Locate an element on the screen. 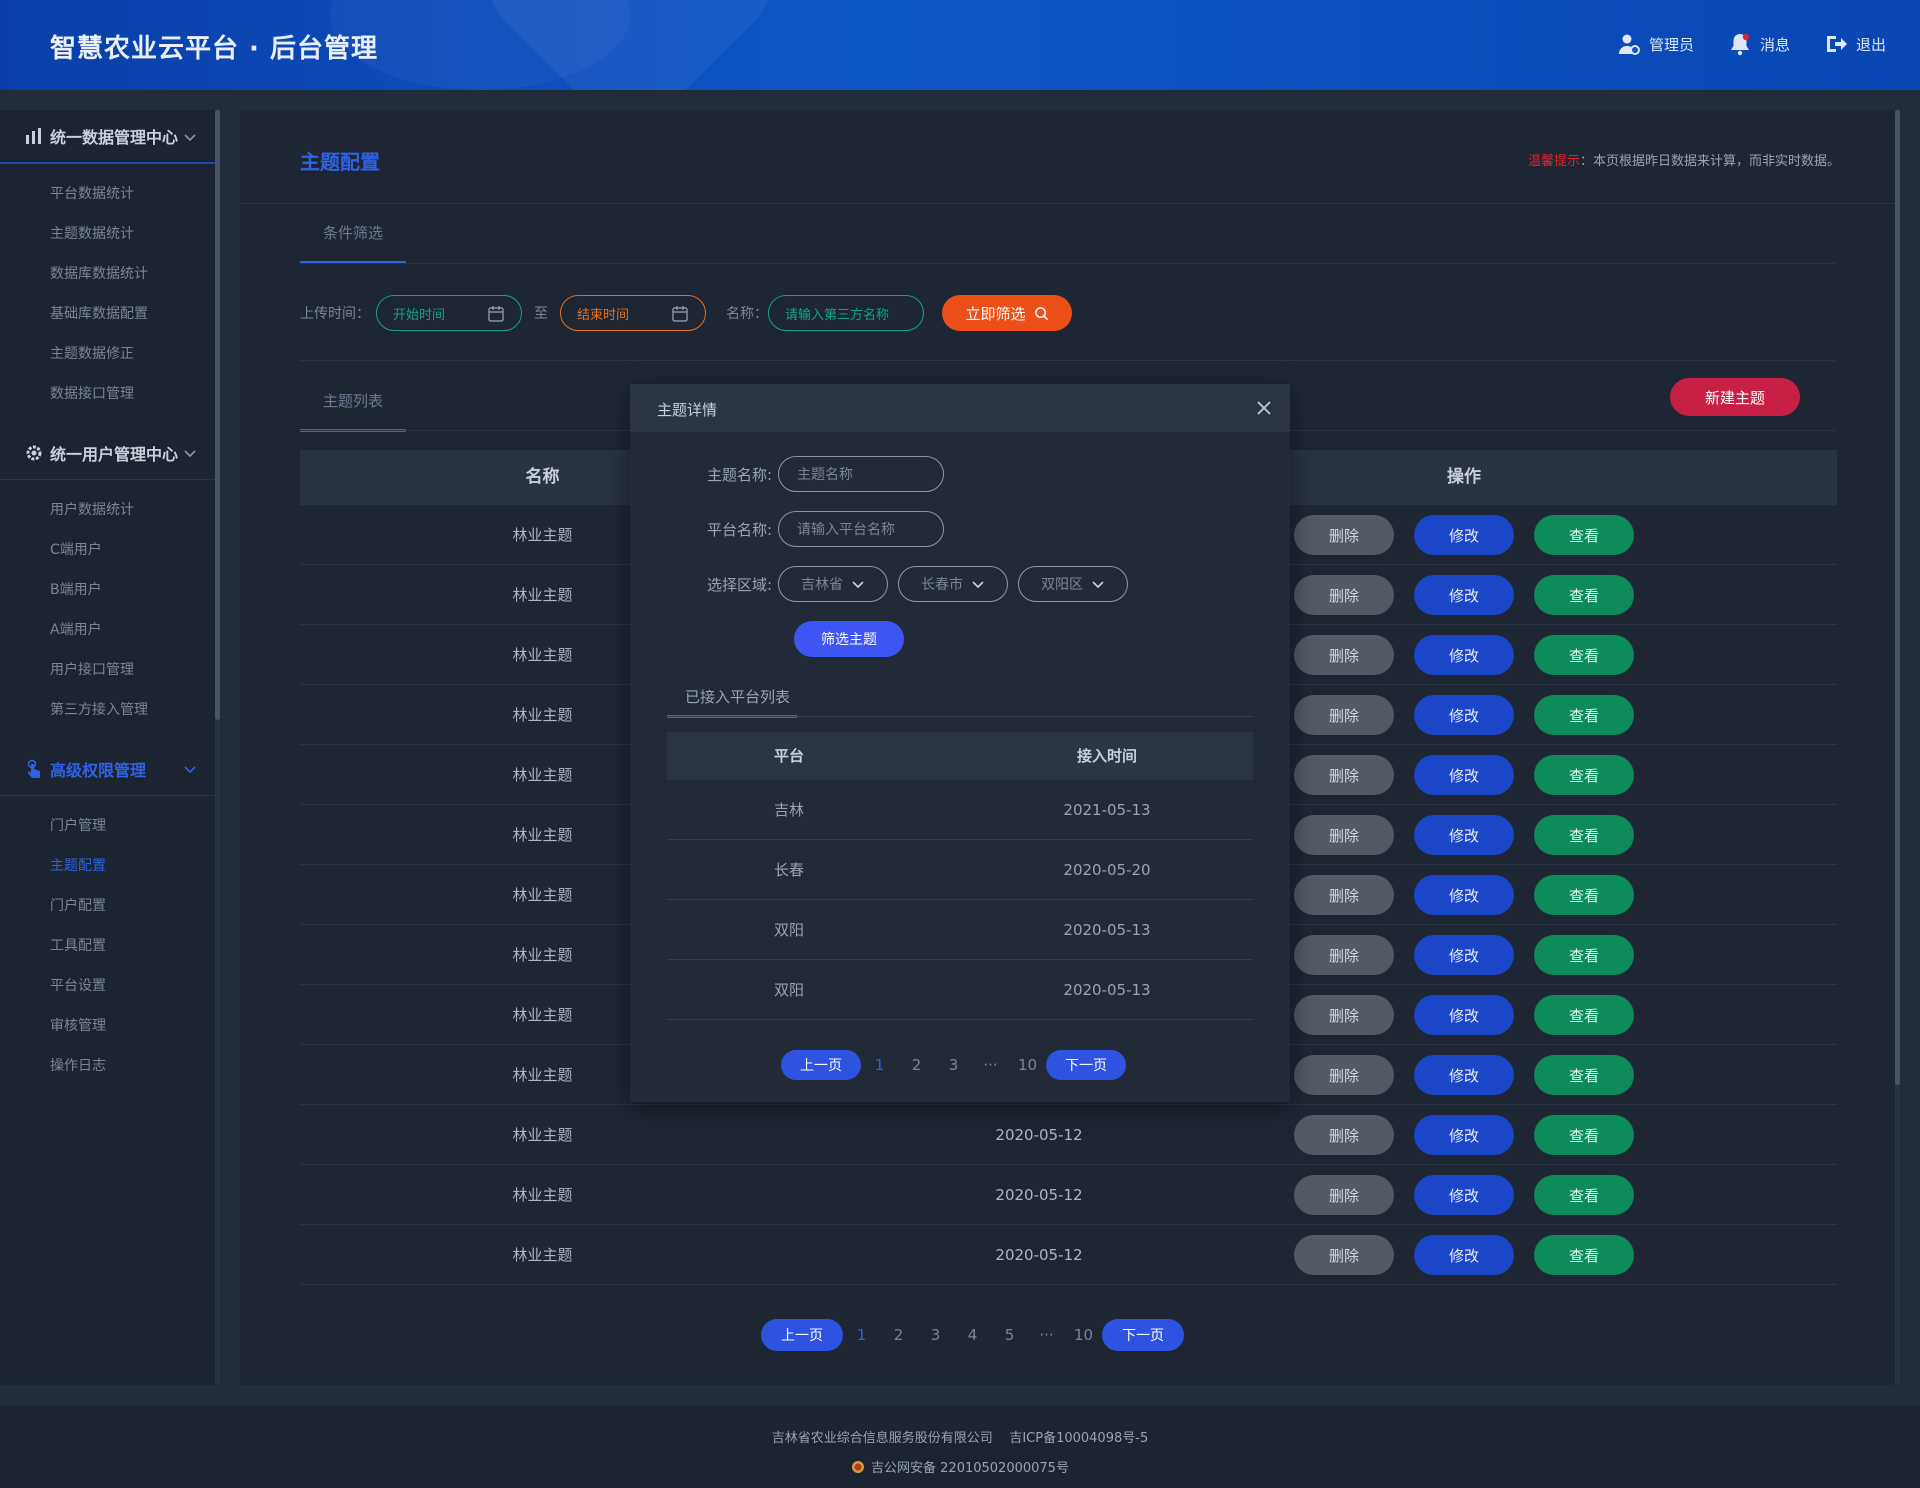 Image resolution: width=1920 pixels, height=1488 pixels. new-theme-button: 新建主题 is located at coordinates (1735, 397).